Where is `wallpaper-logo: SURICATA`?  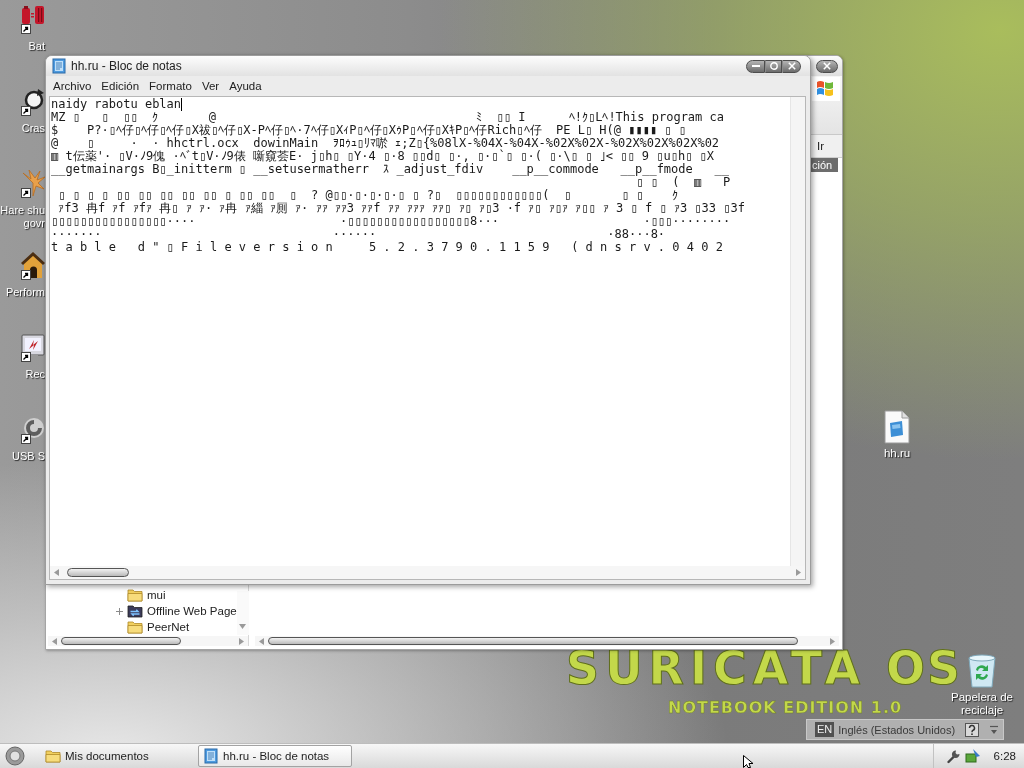
wallpaper-logo: SURICATA is located at coordinates (716, 668).